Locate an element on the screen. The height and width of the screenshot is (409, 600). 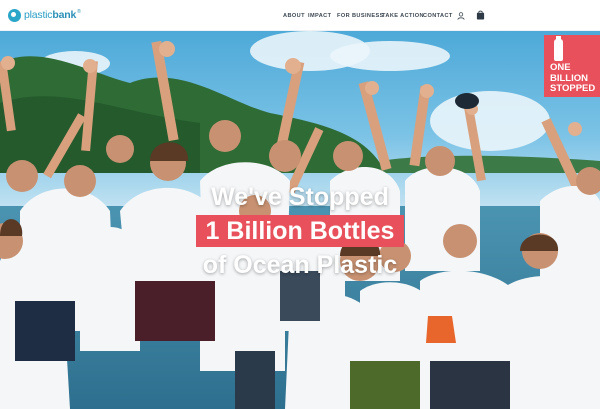
one-billion-stopped-badge: ONE BILLION STOPPED is located at coordinates (572, 66).